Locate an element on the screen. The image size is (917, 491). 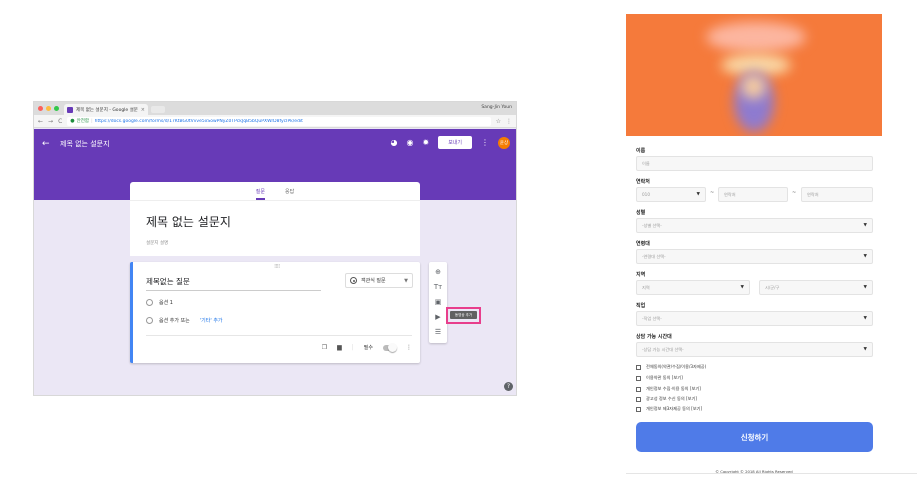
browser-tab: 제목 없는 설문지 - Google 설문지 × is located at coordinates (106, 109).